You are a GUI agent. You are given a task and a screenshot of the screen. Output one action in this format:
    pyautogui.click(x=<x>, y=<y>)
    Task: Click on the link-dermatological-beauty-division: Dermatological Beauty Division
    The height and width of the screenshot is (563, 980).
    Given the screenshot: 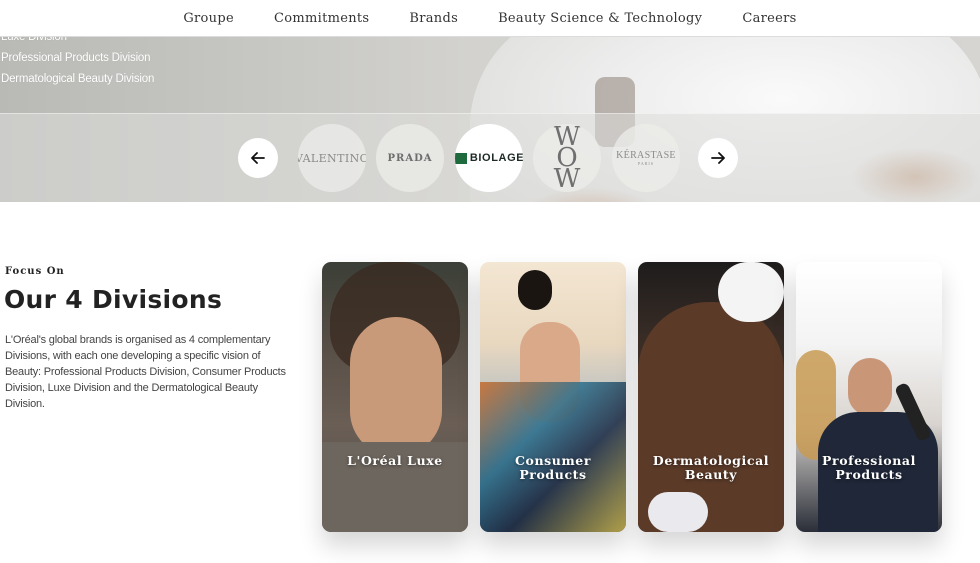 What is the action you would take?
    pyautogui.click(x=77, y=79)
    